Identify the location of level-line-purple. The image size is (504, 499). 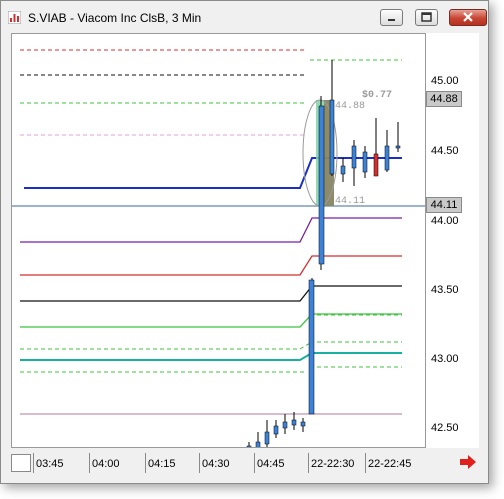
(211, 230).